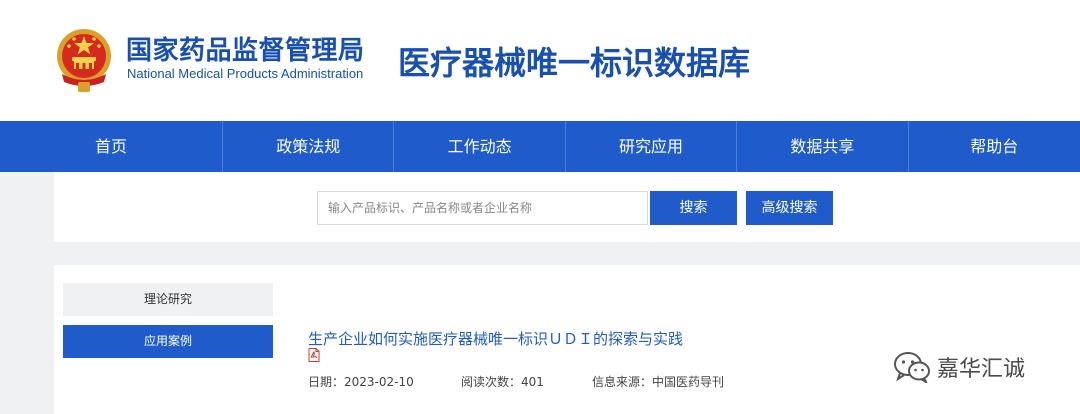 Image resolution: width=1080 pixels, height=414 pixels. Describe the element at coordinates (245, 73) in the screenshot. I see `agency-name-en: National Medical Products Administration` at that location.